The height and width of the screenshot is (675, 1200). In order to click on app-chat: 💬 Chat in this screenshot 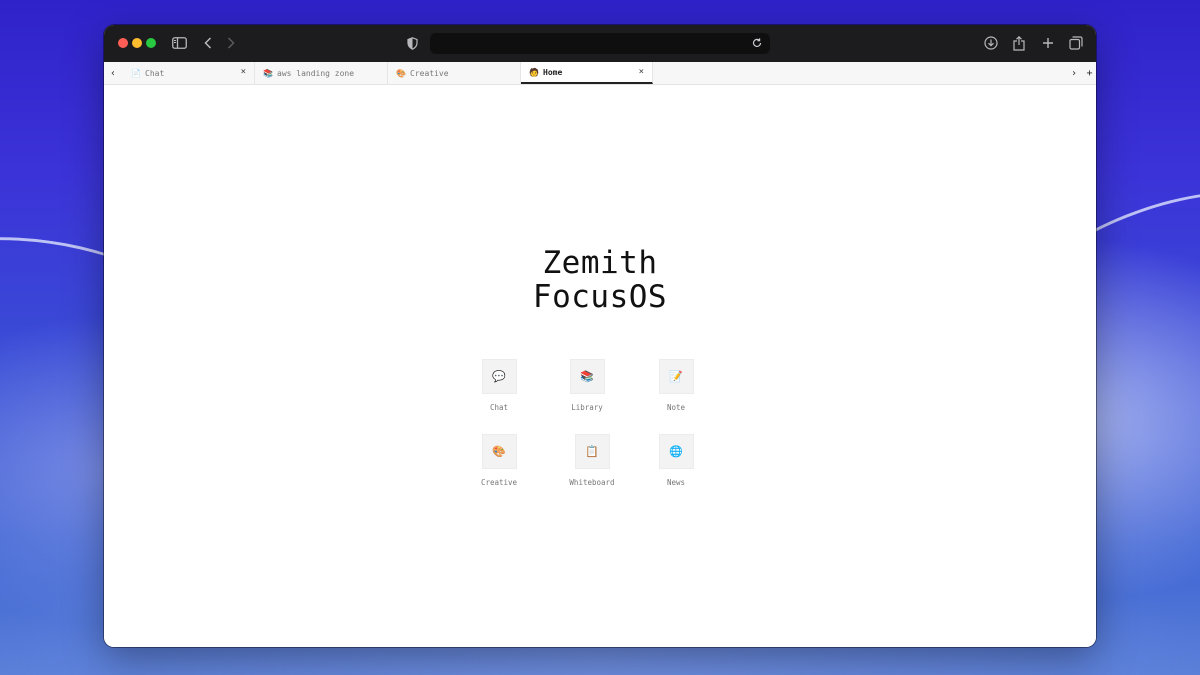, I will do `click(499, 385)`.